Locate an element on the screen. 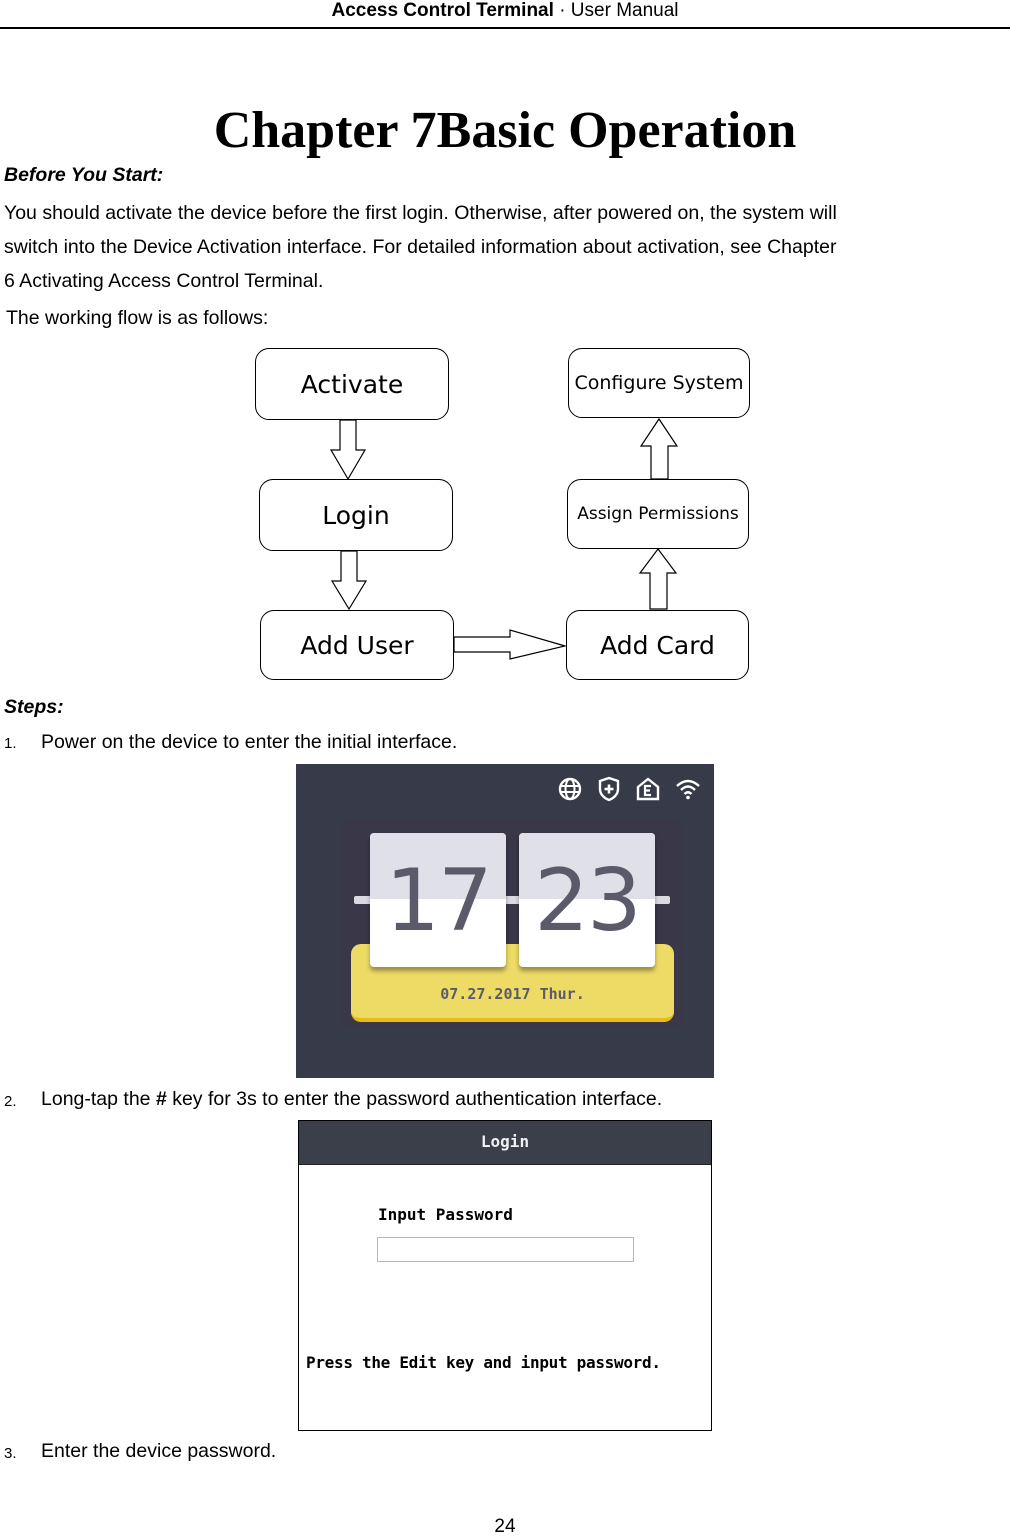 This screenshot has height=1540, width=1010. minute-flip-card: 23 is located at coordinates (587, 900).